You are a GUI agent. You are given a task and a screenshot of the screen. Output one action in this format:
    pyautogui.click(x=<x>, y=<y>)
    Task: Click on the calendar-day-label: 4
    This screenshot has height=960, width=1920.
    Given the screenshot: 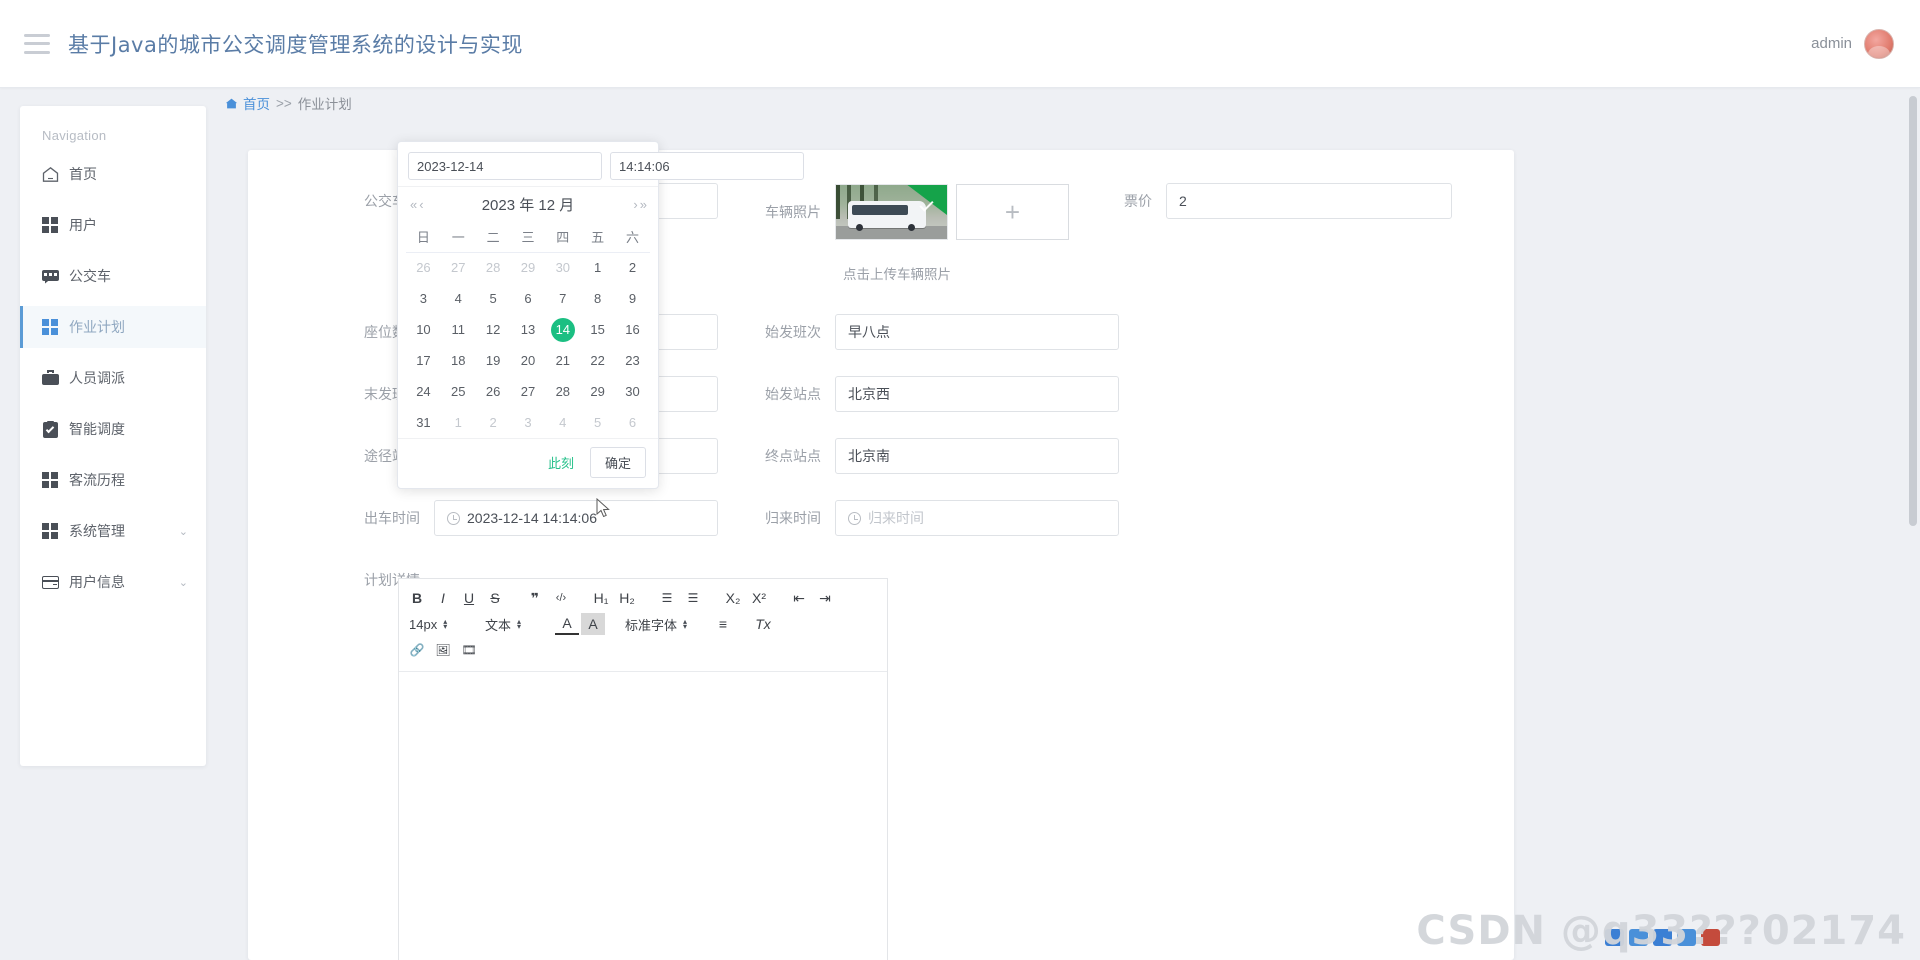 What is the action you would take?
    pyautogui.click(x=563, y=422)
    